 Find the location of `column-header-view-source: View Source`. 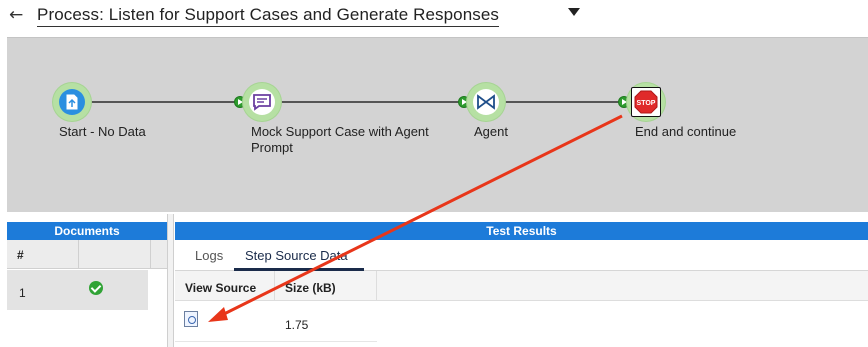

column-header-view-source: View Source is located at coordinates (225, 286).